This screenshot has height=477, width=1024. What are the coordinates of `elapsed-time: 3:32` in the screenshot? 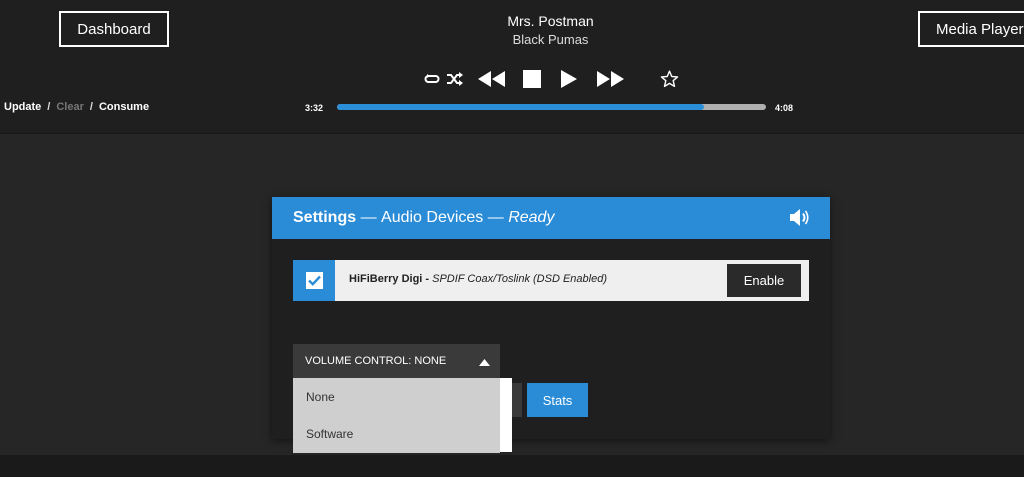 It's located at (314, 108).